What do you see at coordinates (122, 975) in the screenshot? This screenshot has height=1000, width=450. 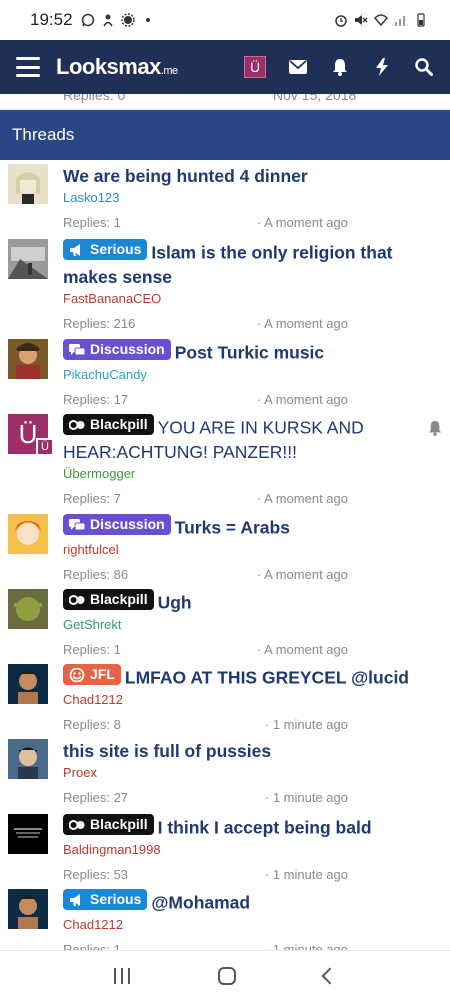 I see `recent-apps-icon` at bounding box center [122, 975].